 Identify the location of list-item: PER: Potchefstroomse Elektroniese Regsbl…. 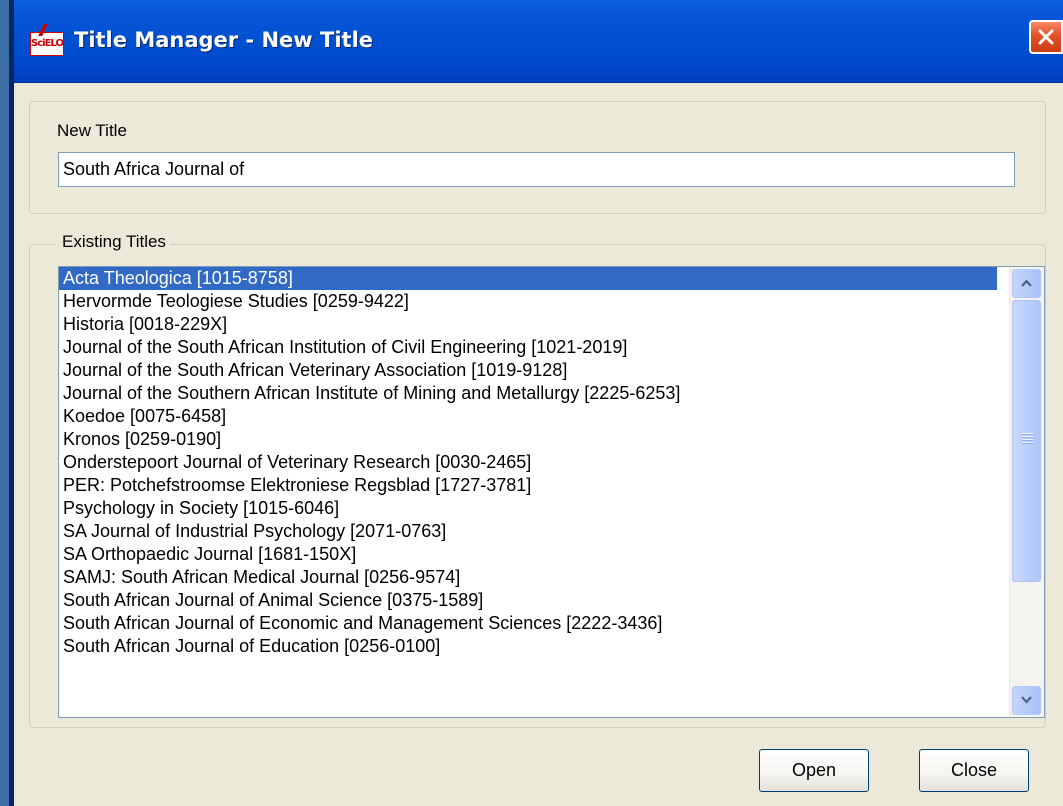
(528, 485).